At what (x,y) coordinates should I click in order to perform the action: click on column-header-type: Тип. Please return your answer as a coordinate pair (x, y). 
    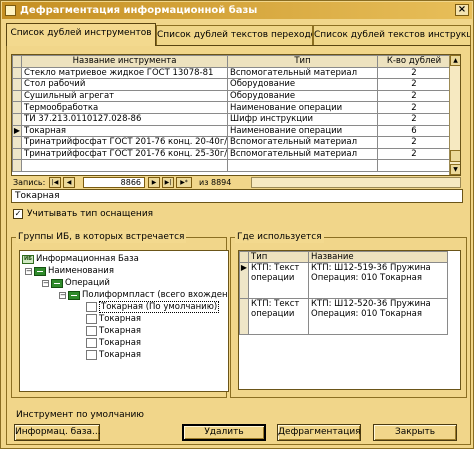
    Looking at the image, I should click on (302, 61).